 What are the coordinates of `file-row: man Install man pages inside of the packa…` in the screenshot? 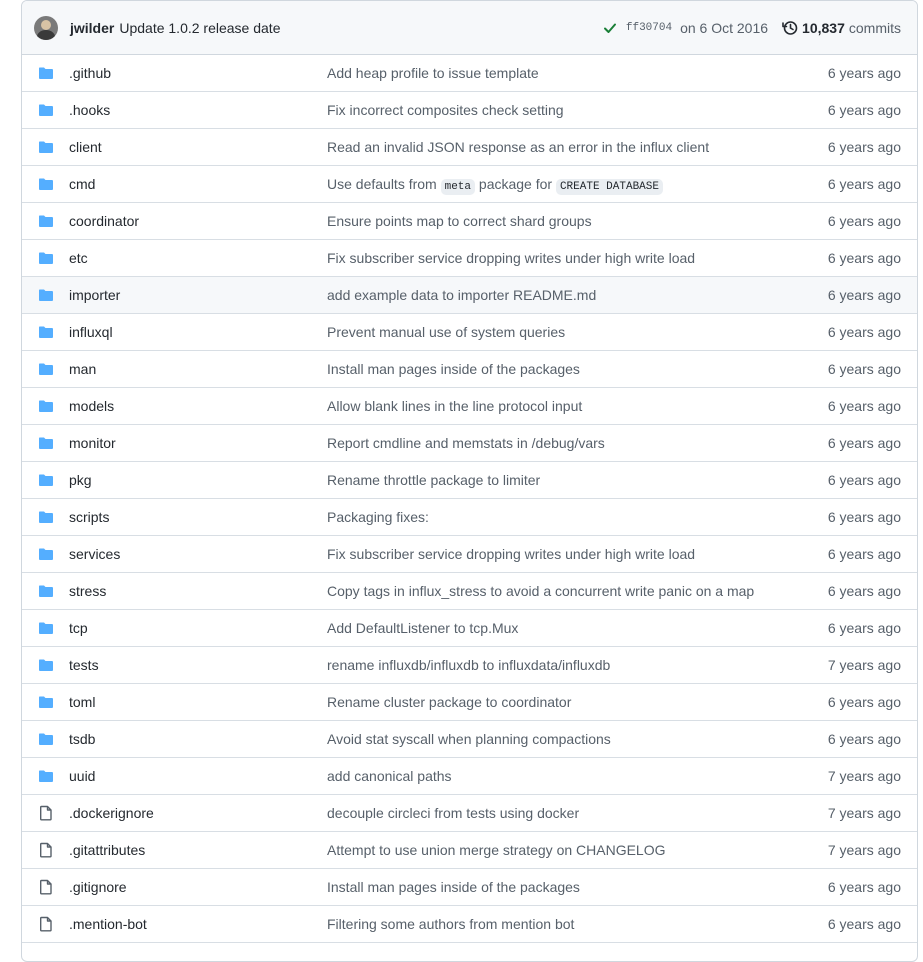 It's located at (469, 369).